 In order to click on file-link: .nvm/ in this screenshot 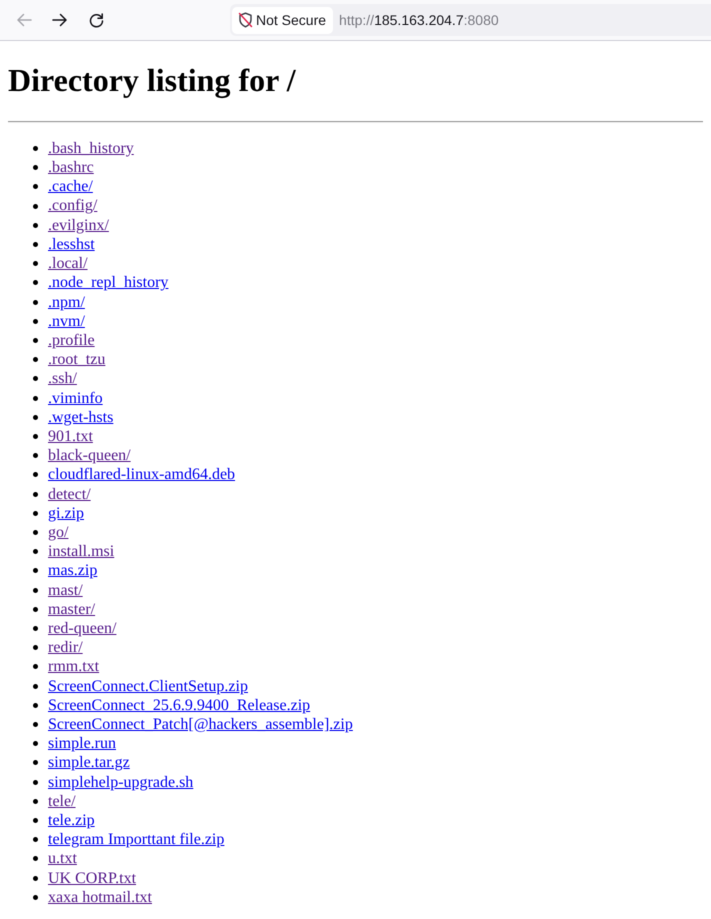, I will do `click(66, 321)`.